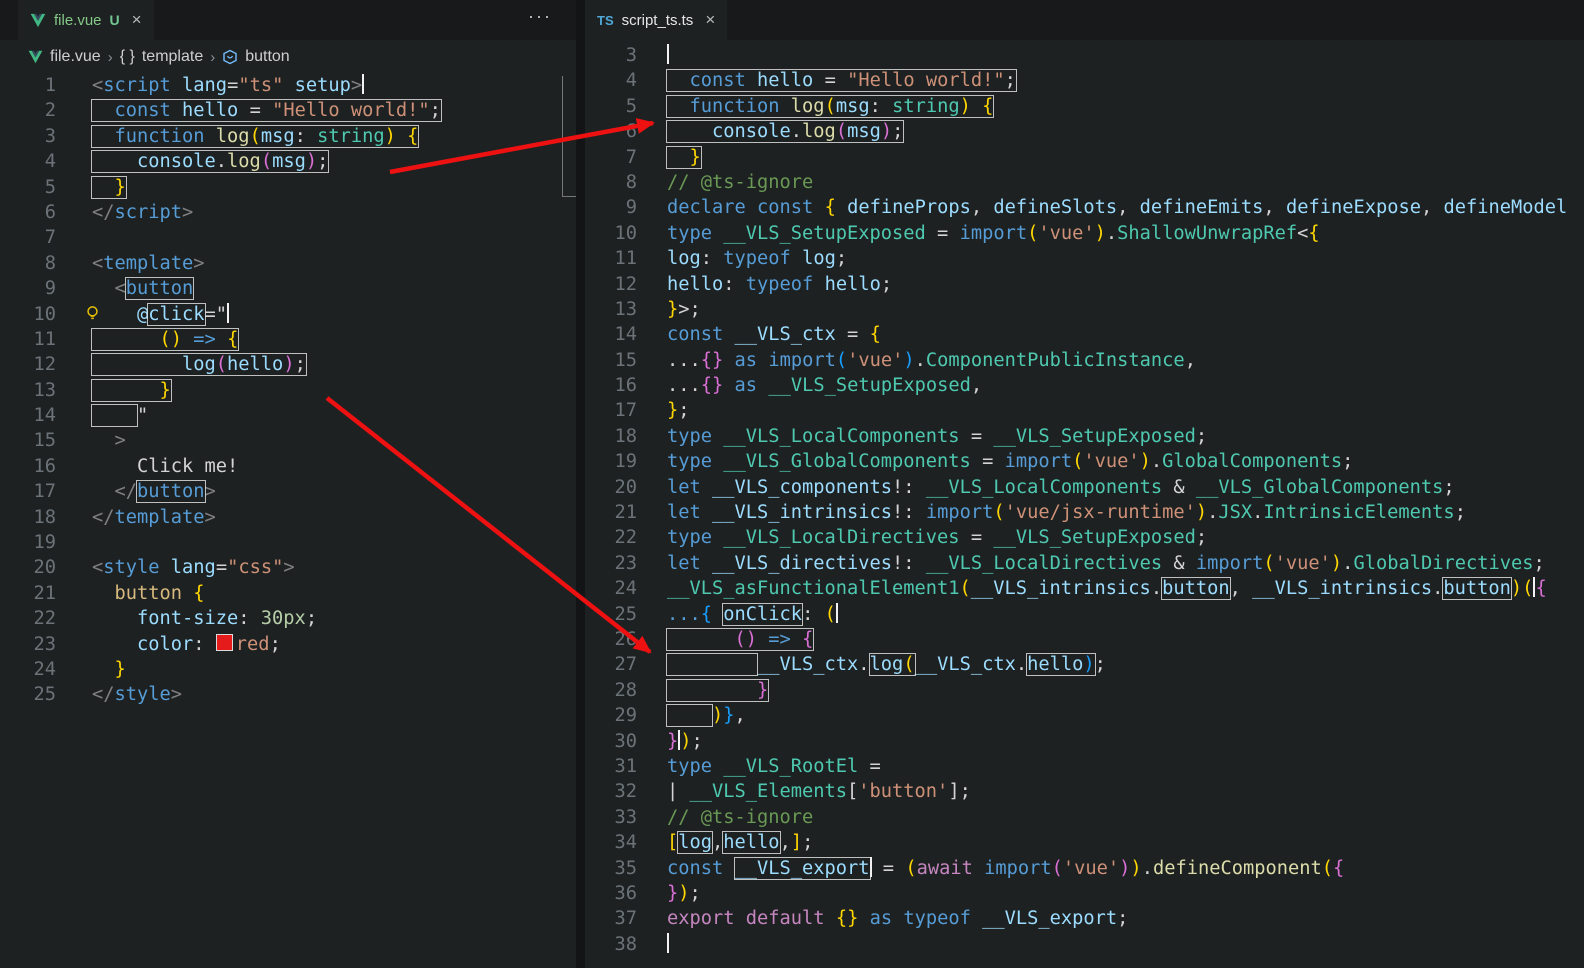  What do you see at coordinates (785, 919) in the screenshot?
I see `code-token: default` at bounding box center [785, 919].